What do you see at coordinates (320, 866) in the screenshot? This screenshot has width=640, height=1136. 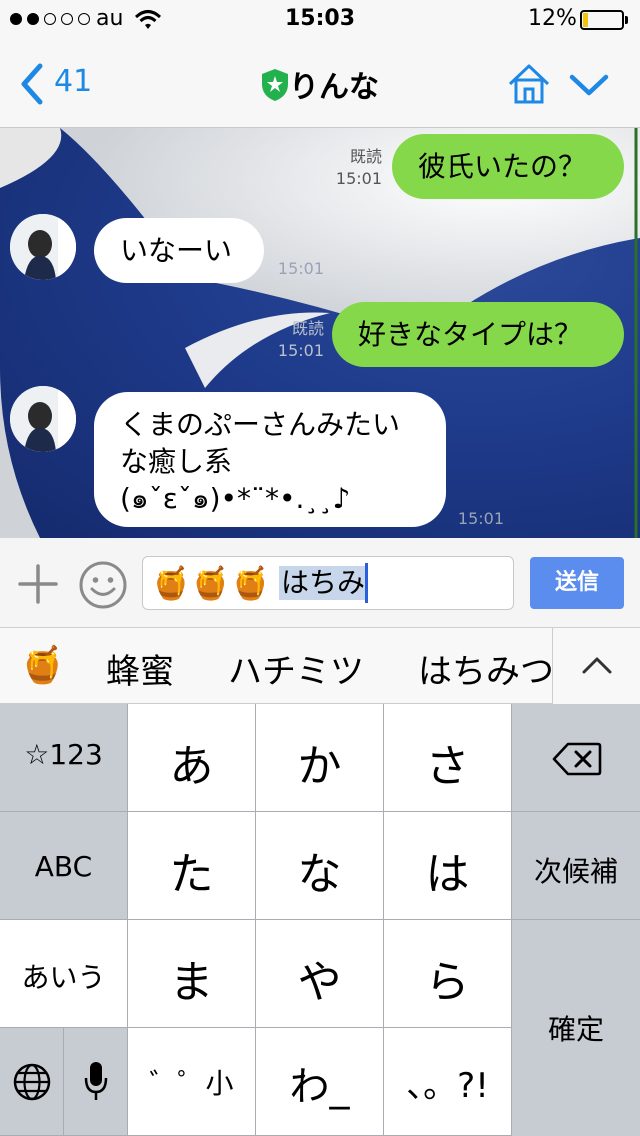 I see `key-na: な` at bounding box center [320, 866].